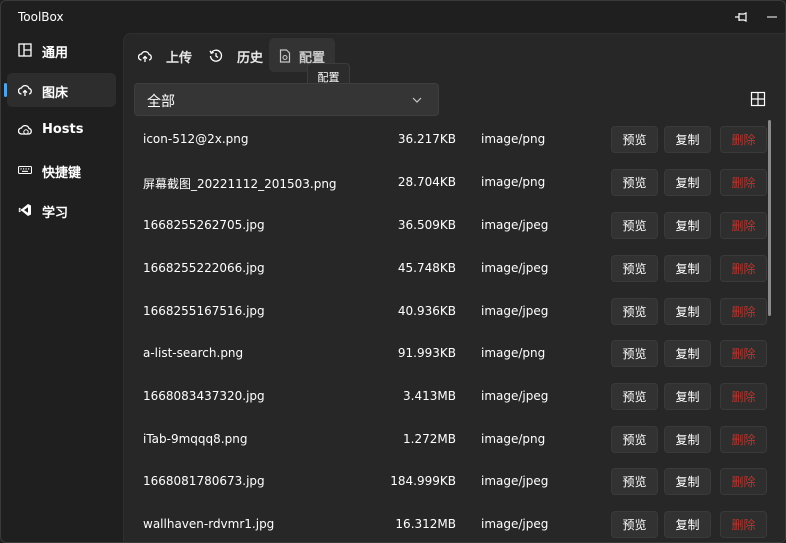 The image size is (786, 543). Describe the element at coordinates (758, 99) in the screenshot. I see `grid-view-icon` at that location.